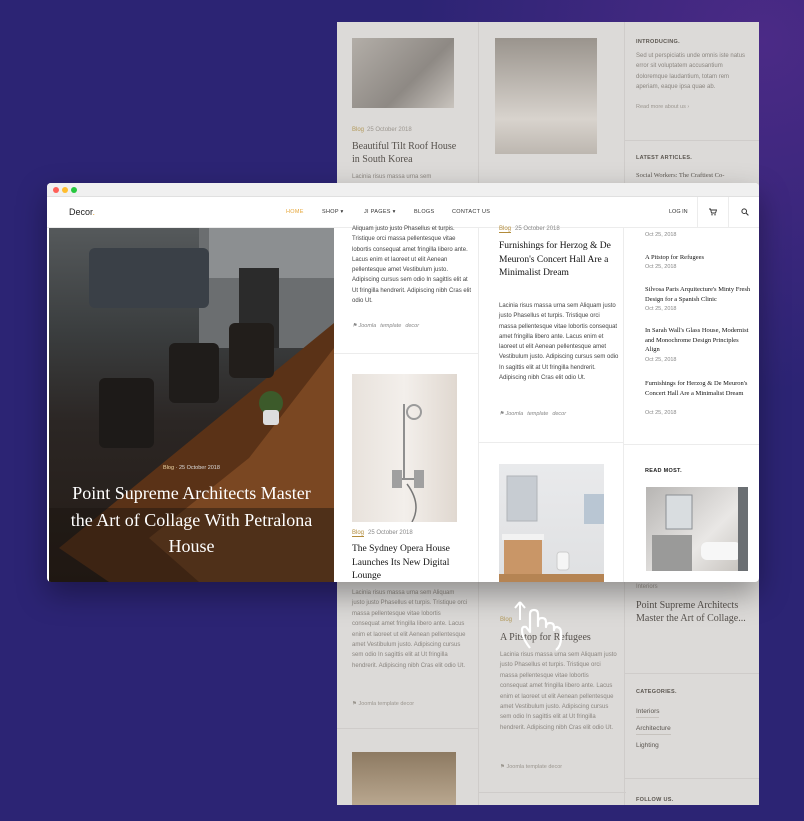 This screenshot has width=804, height=821. Describe the element at coordinates (647, 746) in the screenshot. I see `category-lighting: Lighting` at that location.